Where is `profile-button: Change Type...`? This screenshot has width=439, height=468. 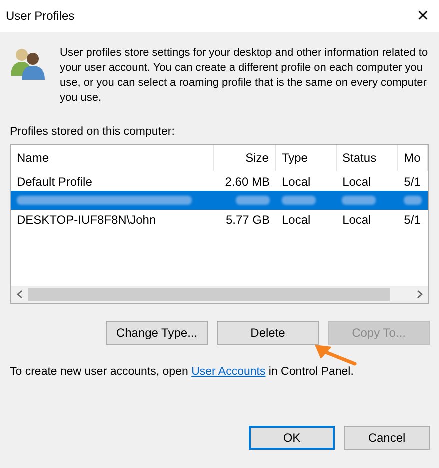 profile-button: Change Type... is located at coordinates (157, 333).